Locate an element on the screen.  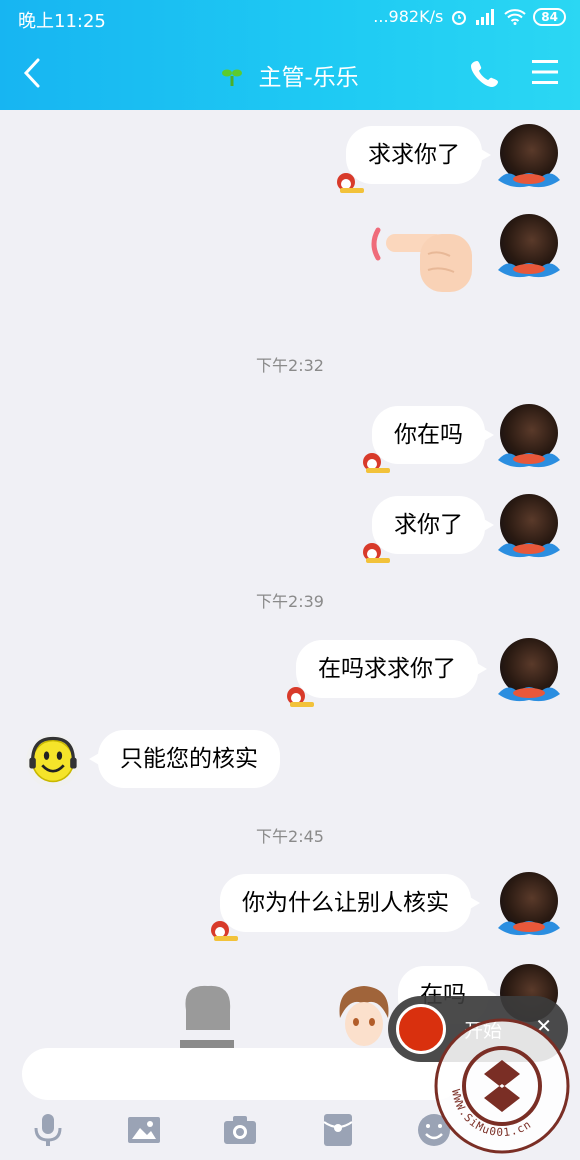
signal-icon is located at coordinates (485, 16).